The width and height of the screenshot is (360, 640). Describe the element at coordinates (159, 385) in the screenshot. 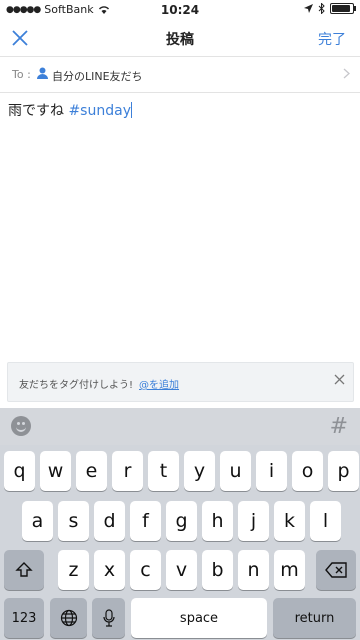

I see `add-mention-link: @を追加` at that location.